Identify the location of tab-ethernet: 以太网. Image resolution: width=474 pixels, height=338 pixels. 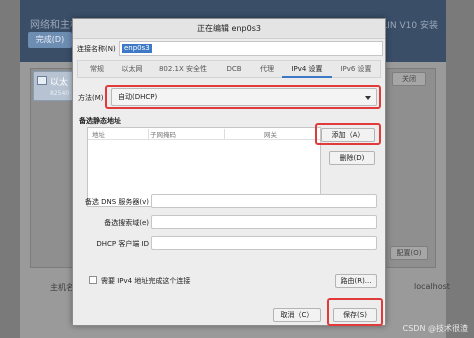
(132, 69).